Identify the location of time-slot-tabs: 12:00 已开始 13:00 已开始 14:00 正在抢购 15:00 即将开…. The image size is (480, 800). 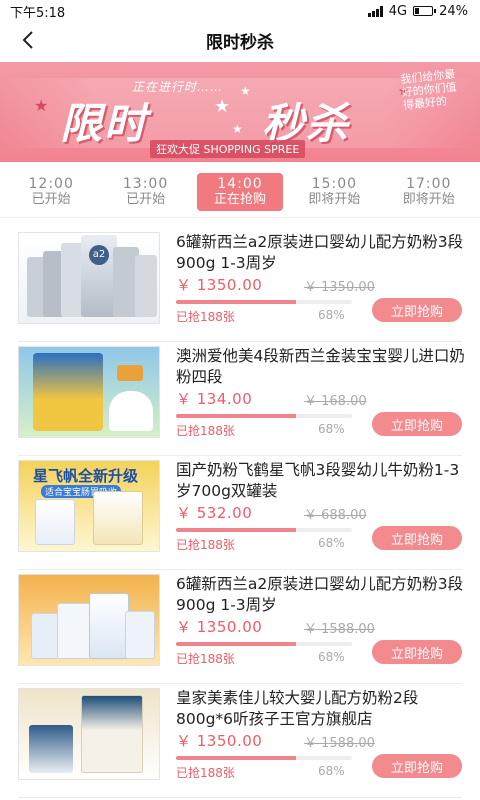
(240, 192).